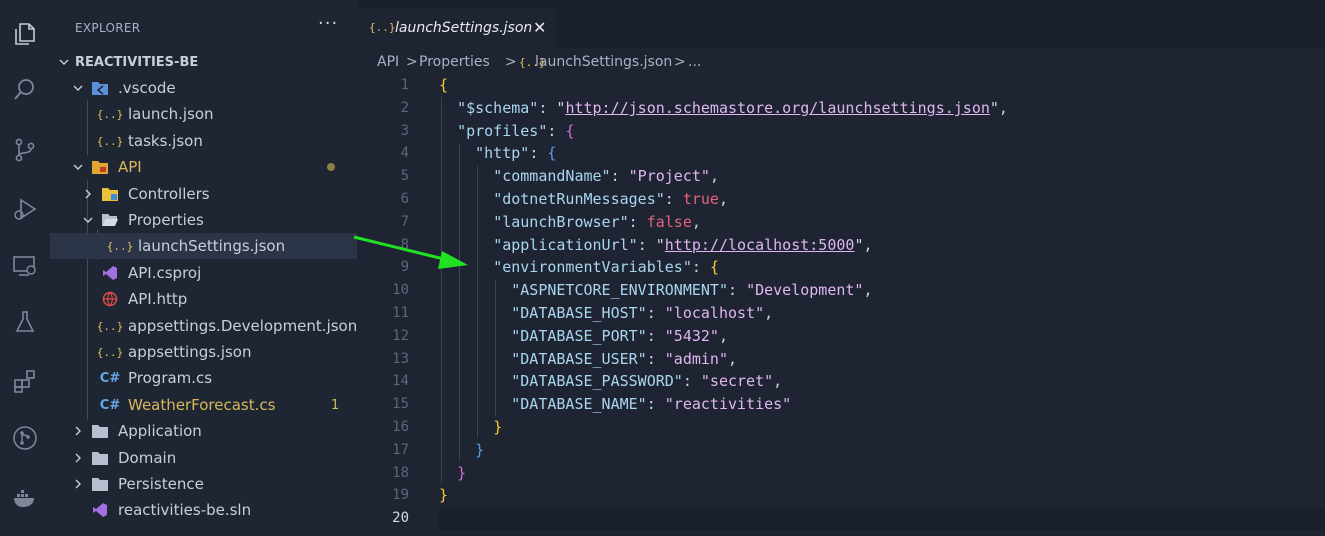 This screenshot has width=1325, height=536. Describe the element at coordinates (606, 267) in the screenshot. I see `code-line-9: "environmentVariables": {` at that location.